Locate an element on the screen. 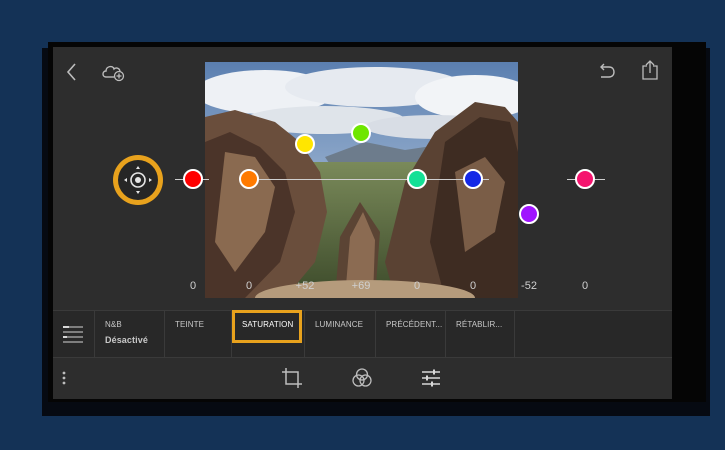 Image resolution: width=725 pixels, height=450 pixels. hsl-value-magenta: 0 is located at coordinates (585, 286).